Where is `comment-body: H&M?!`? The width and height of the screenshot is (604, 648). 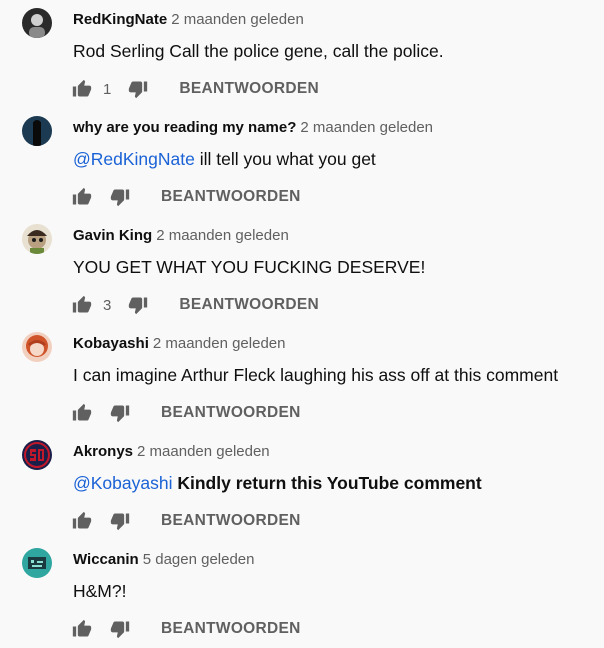 comment-body: H&M?! is located at coordinates (100, 591).